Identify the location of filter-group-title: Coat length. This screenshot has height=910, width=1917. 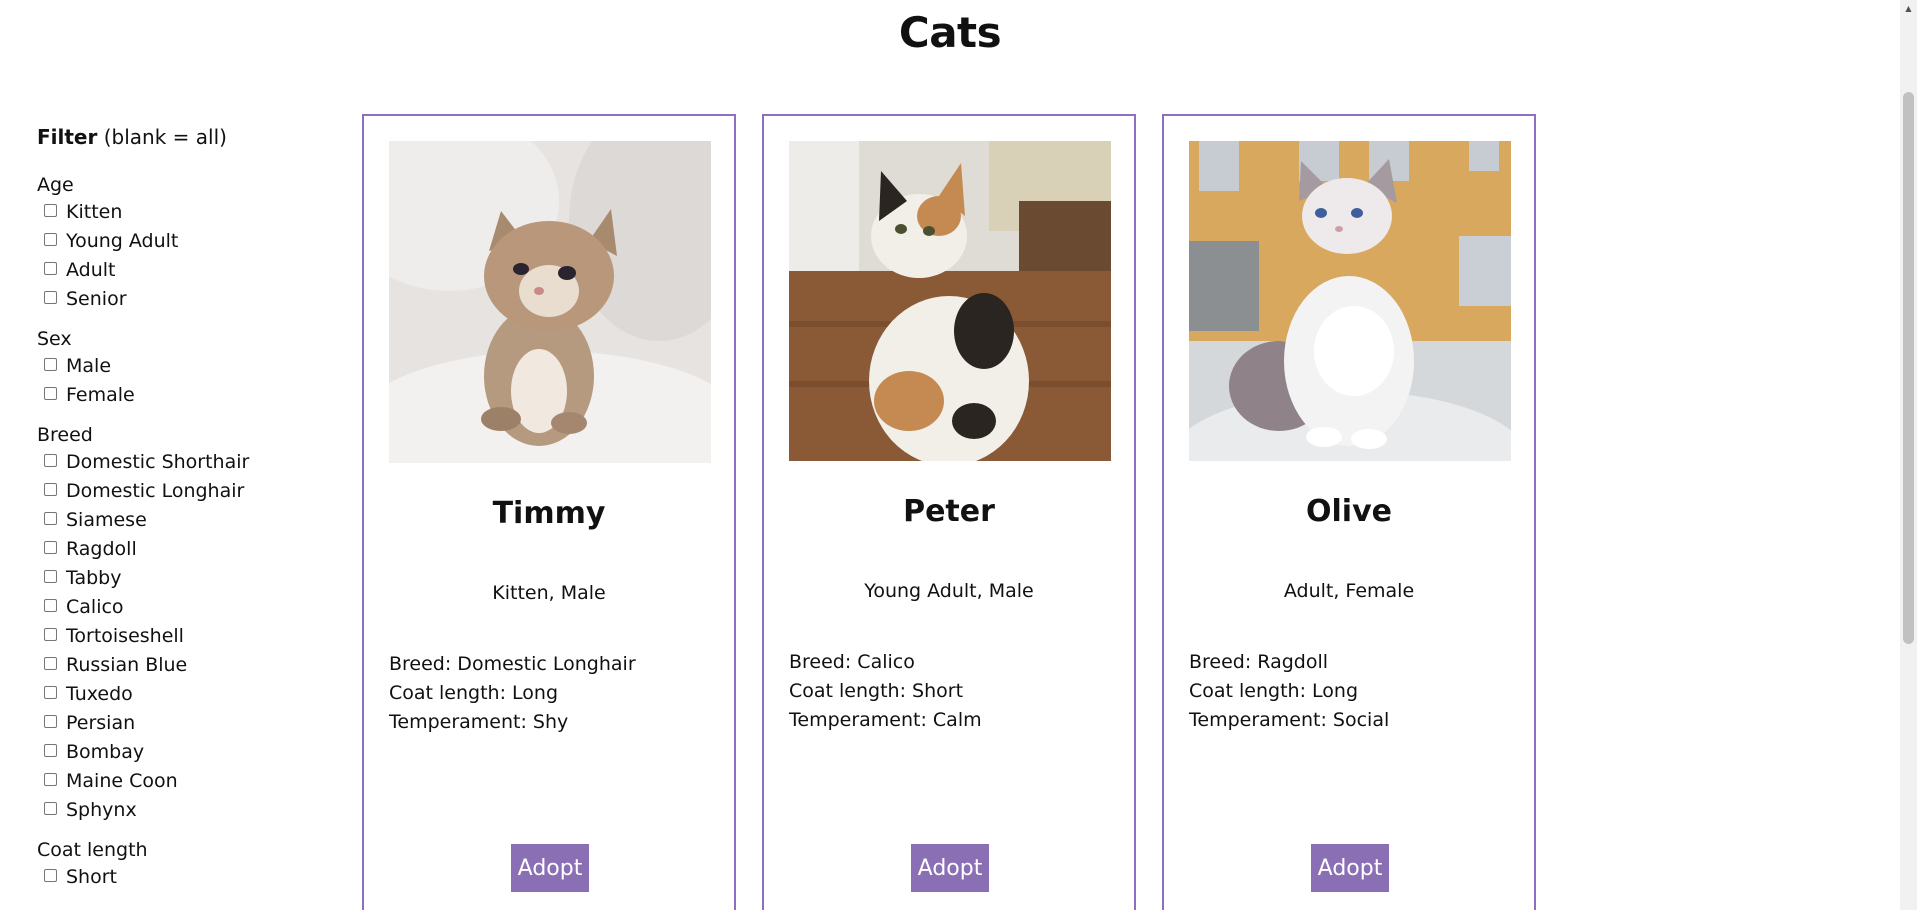
(92, 850).